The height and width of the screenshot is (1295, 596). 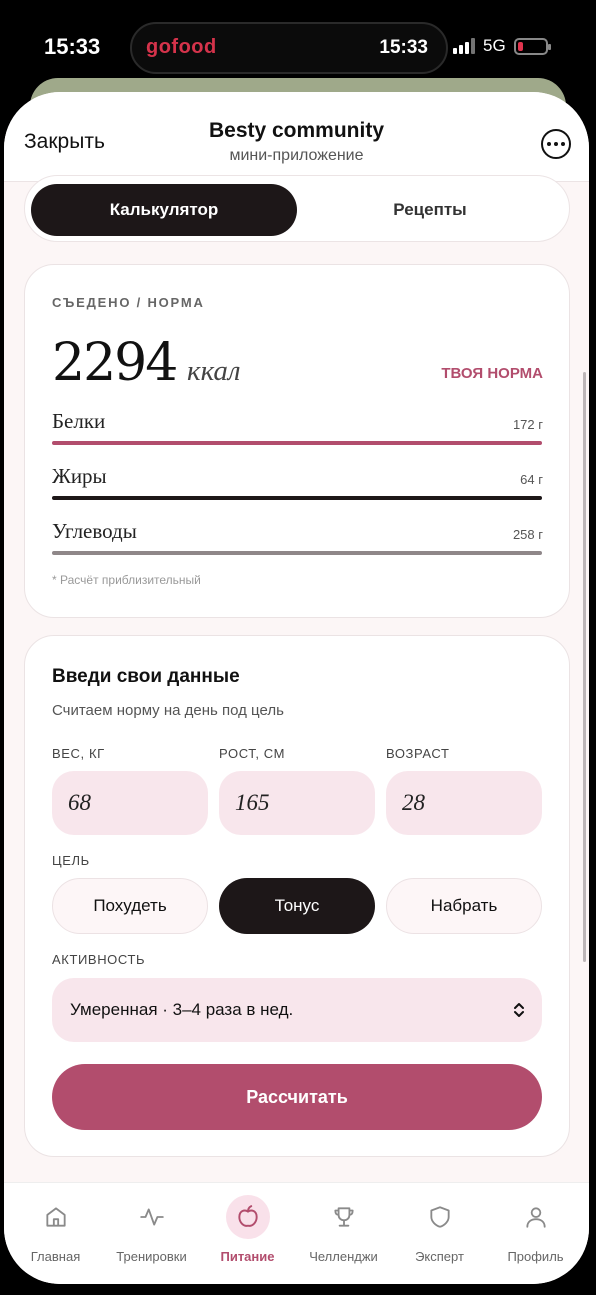 I want to click on summary-eyebrow: СЪЕДЕНО / НОРМА, so click(x=128, y=302).